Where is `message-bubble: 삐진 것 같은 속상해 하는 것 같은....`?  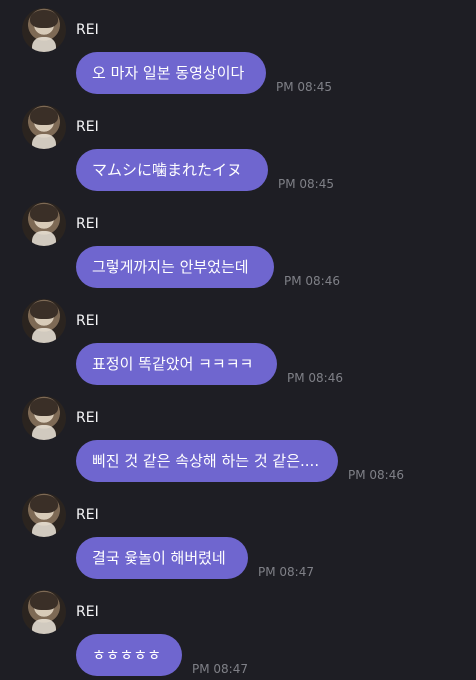
message-bubble: 삐진 것 같은 속상해 하는 것 같은.... is located at coordinates (207, 461).